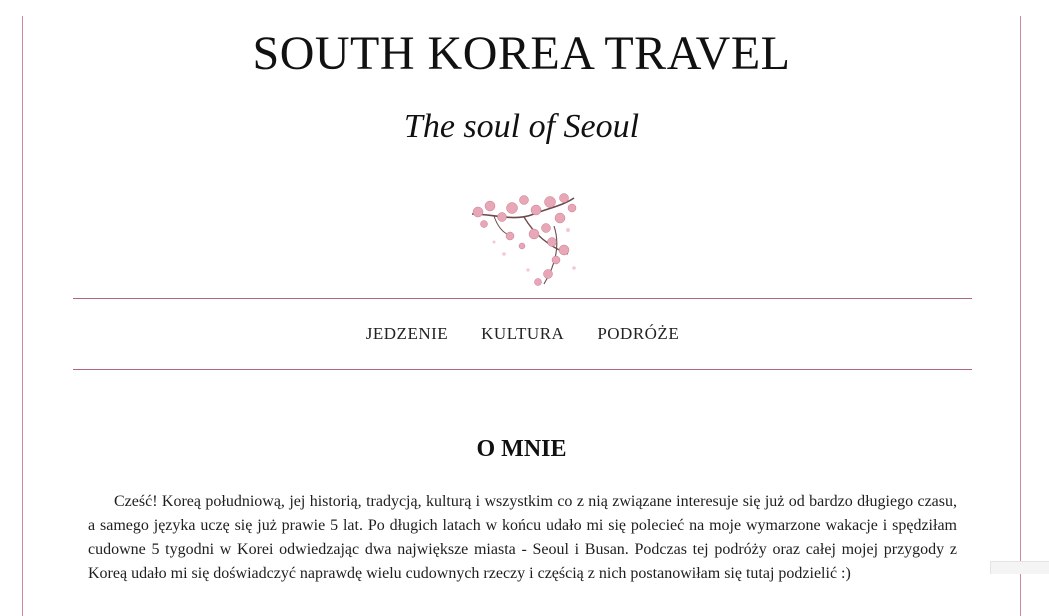  I want to click on main-nav: JEDZENIE KULTURA PODRÓŻE, so click(522, 334).